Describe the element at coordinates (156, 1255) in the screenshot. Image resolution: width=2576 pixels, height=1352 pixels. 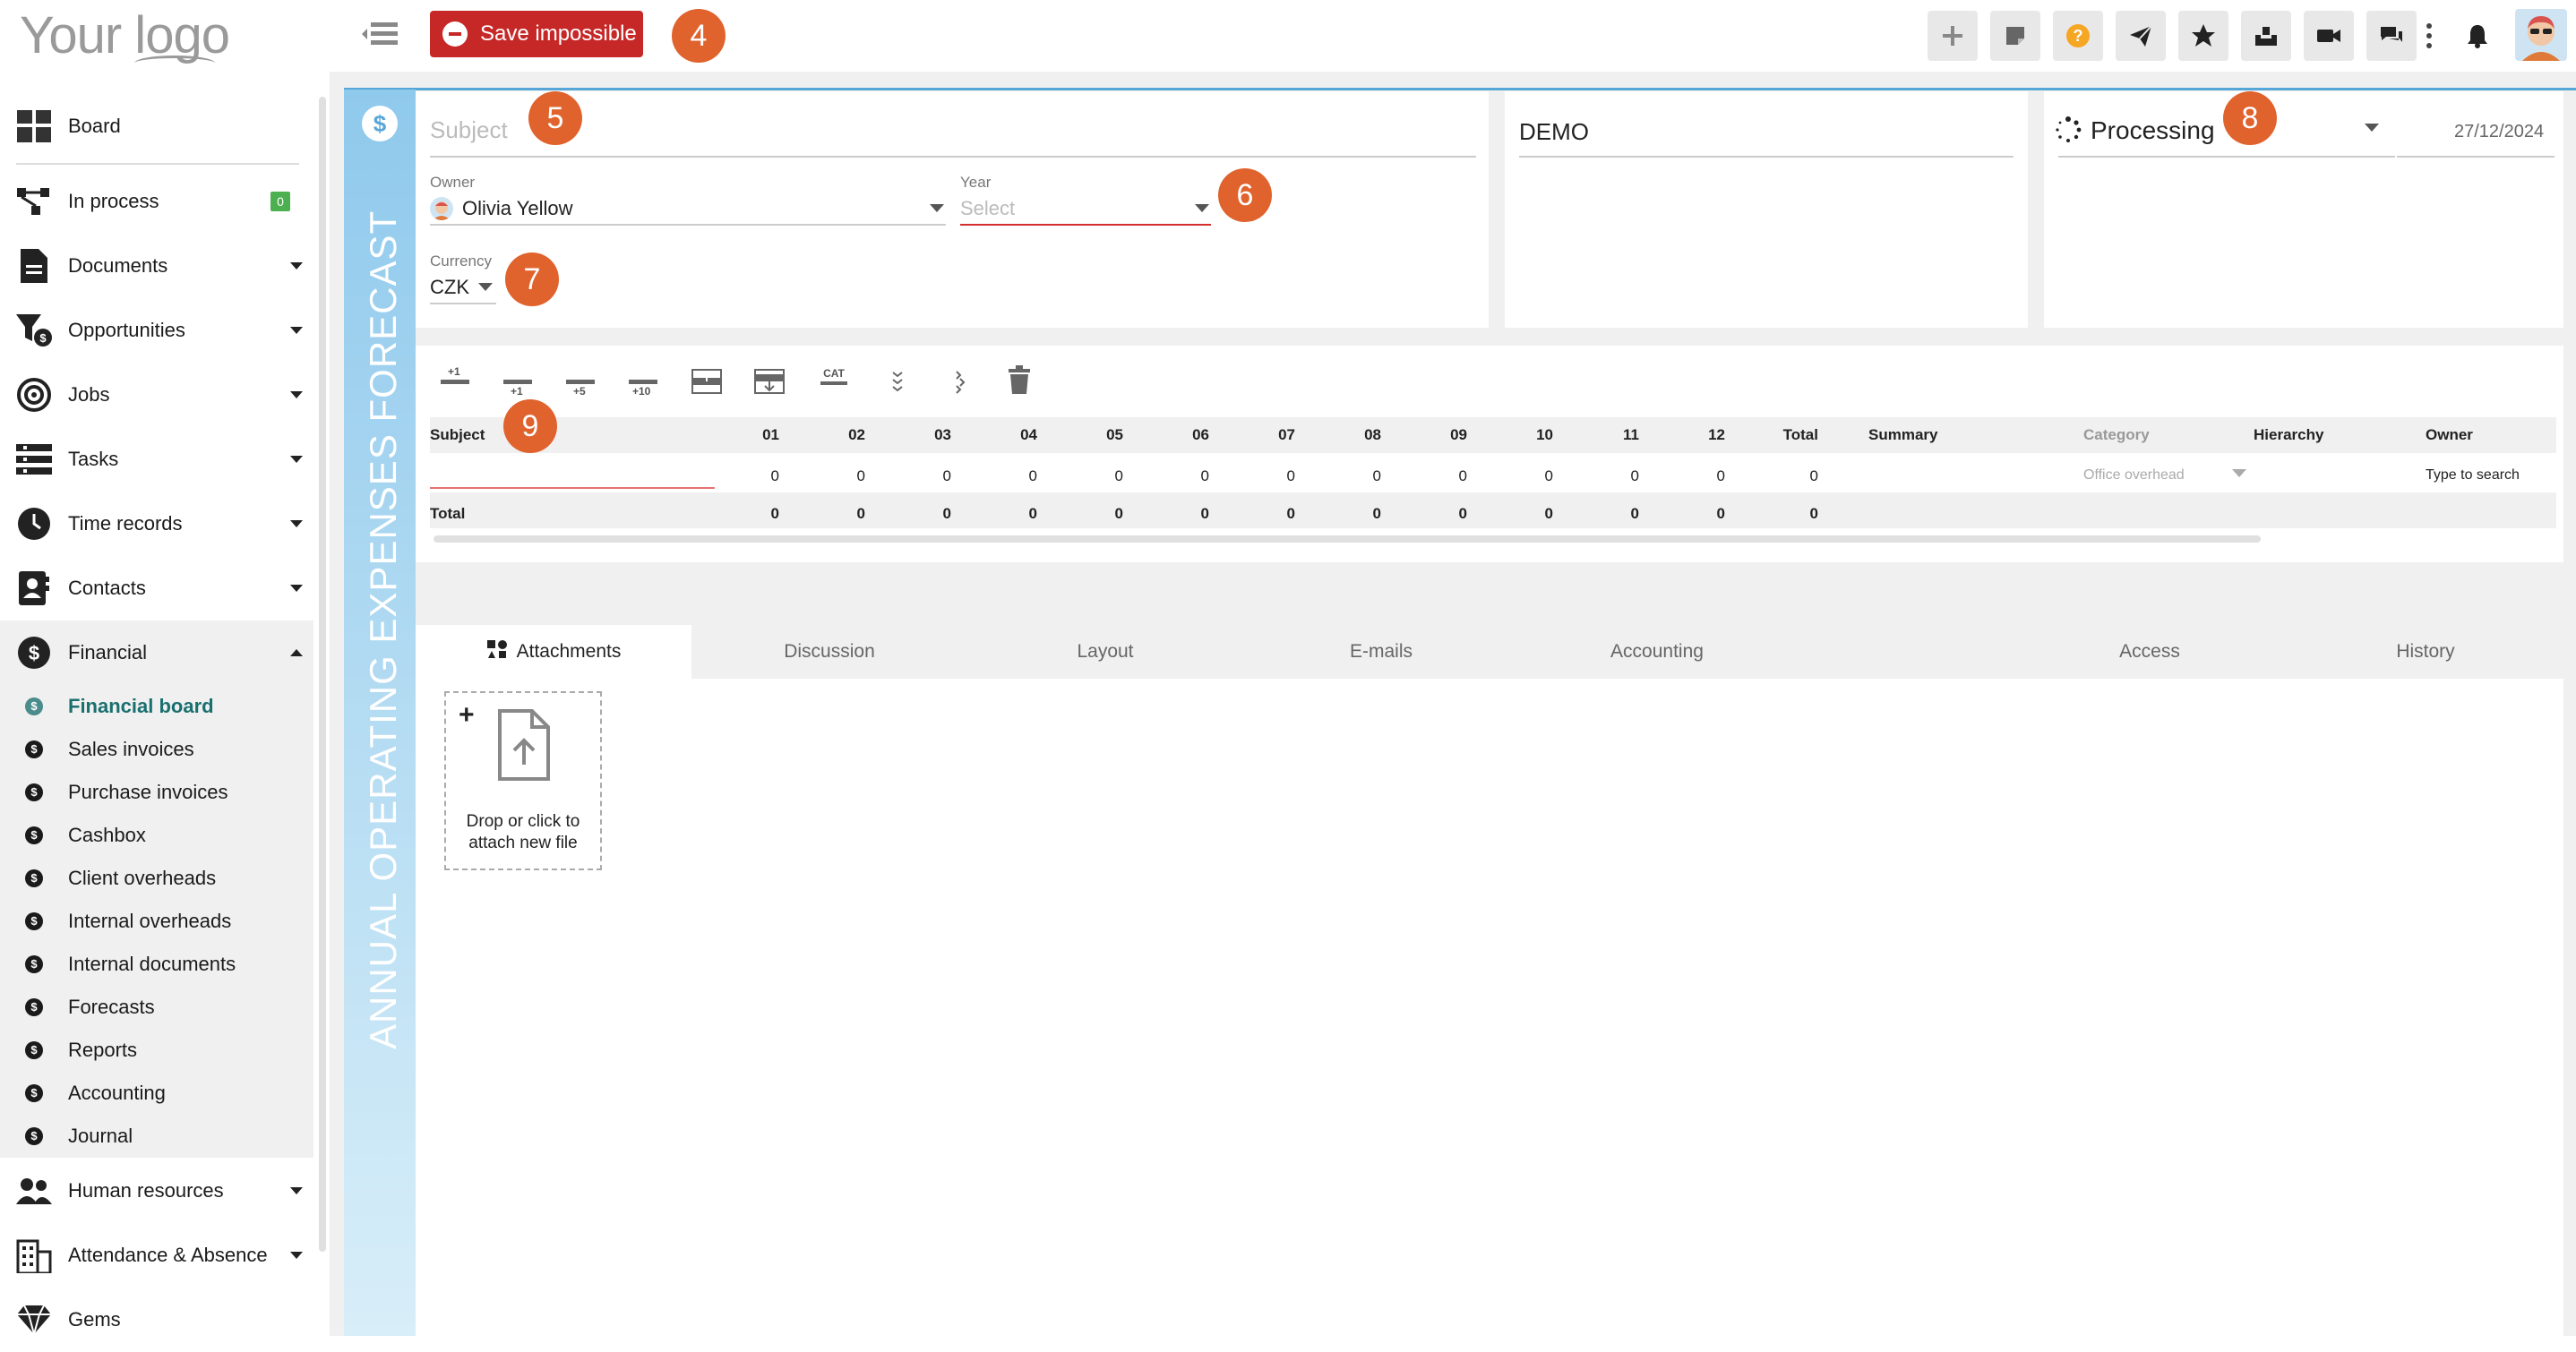
I see `sidebar-item-attendance: Attendance & Absence` at that location.